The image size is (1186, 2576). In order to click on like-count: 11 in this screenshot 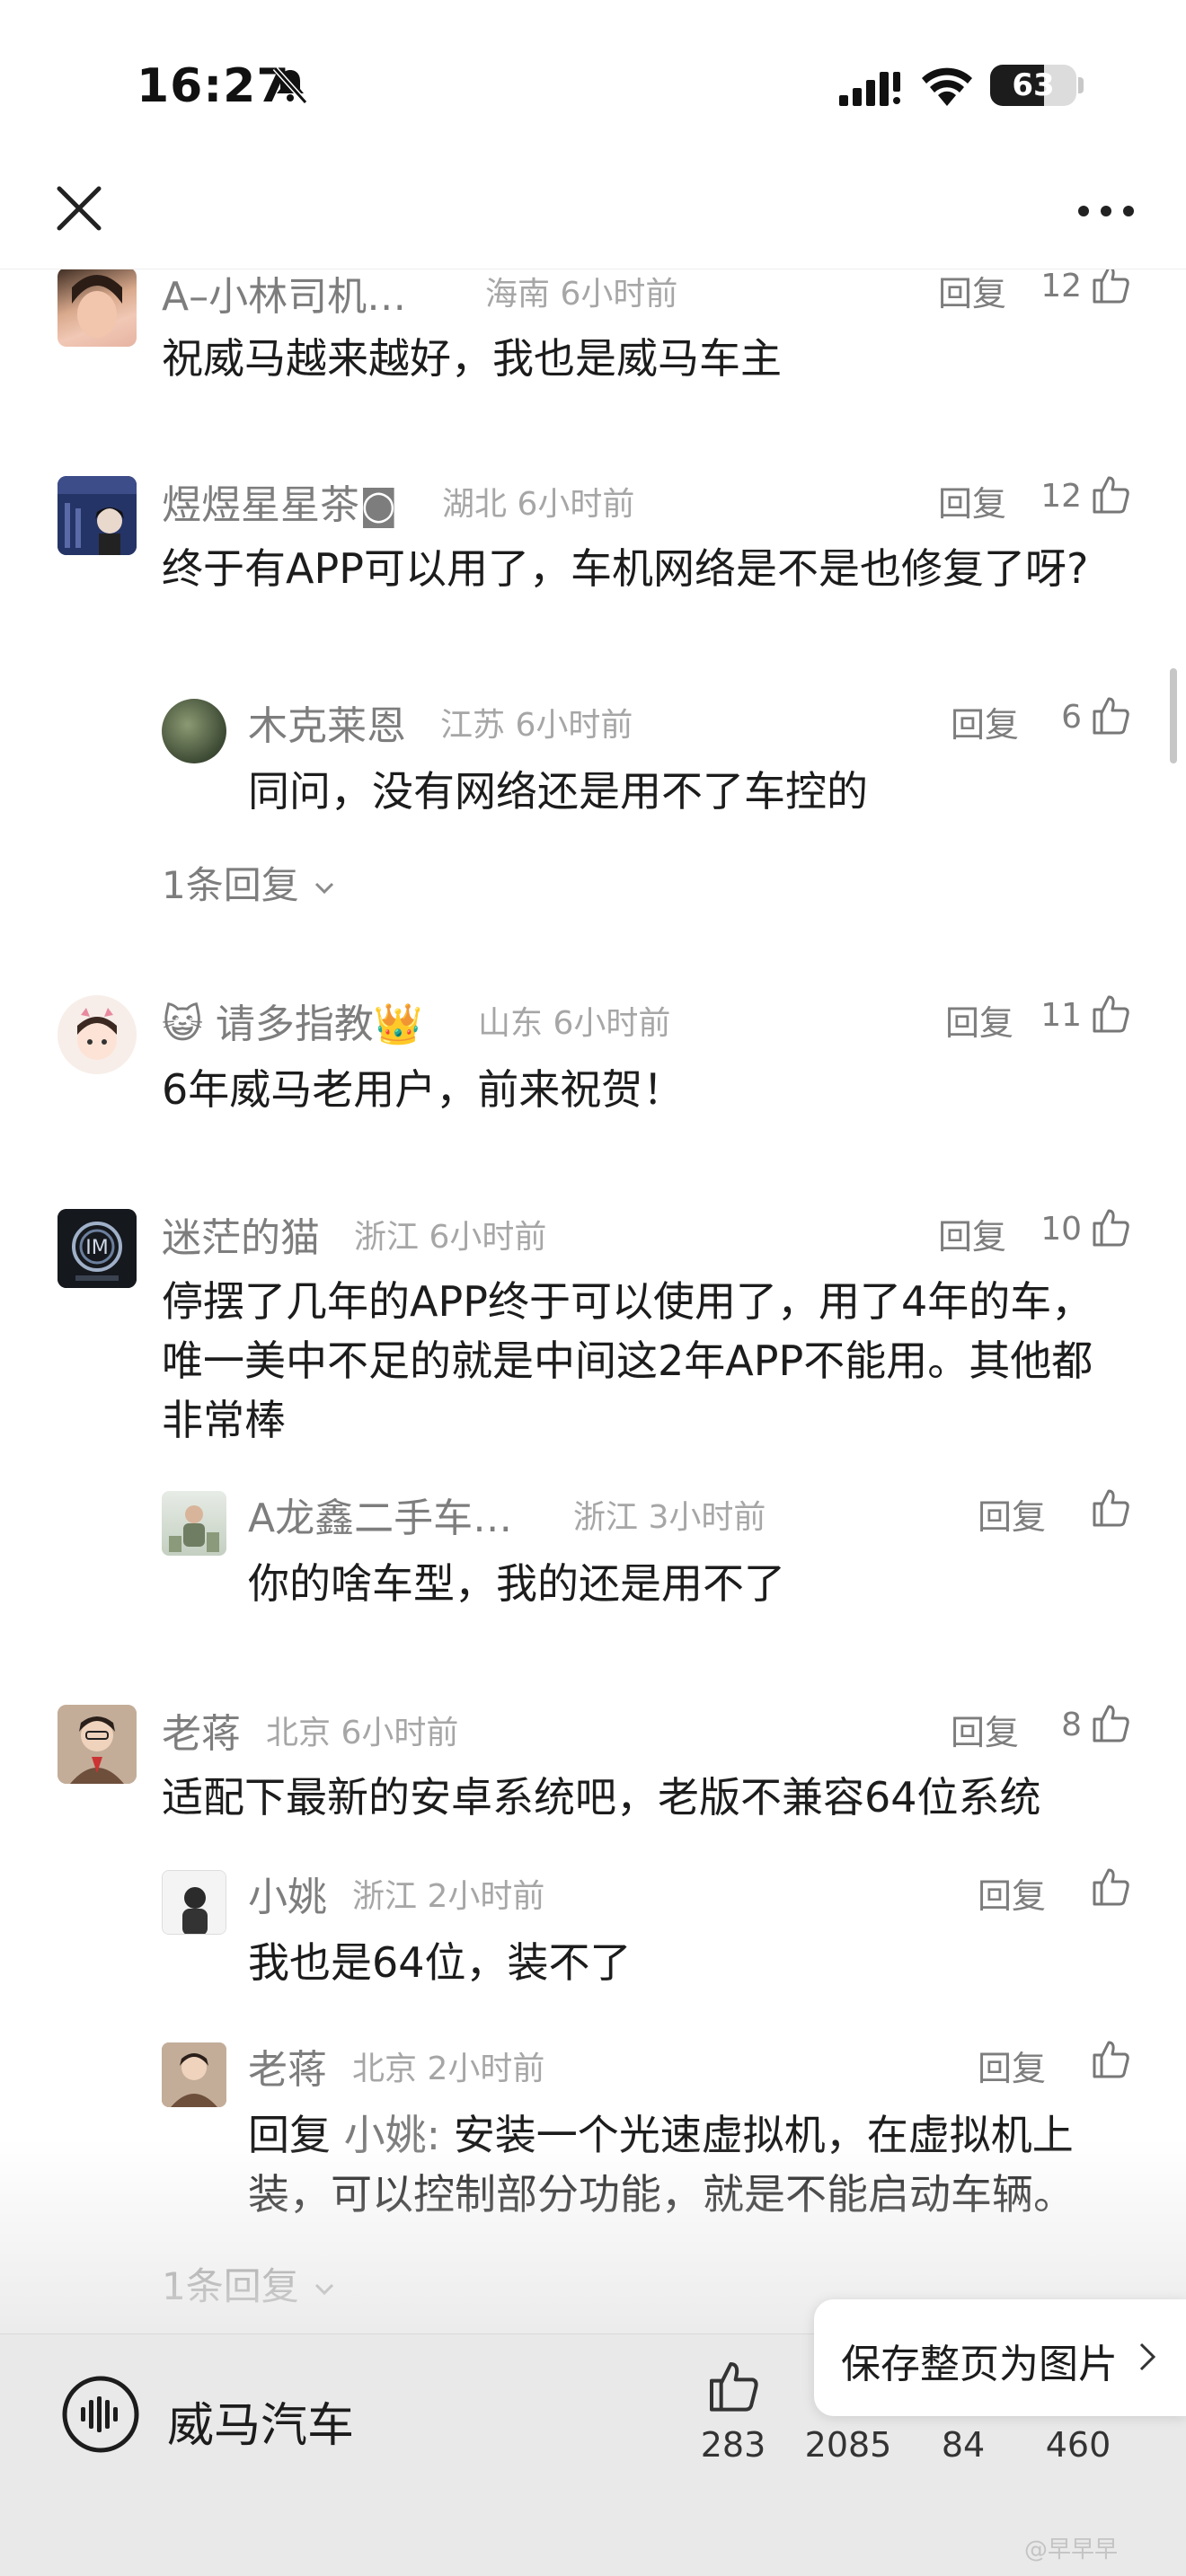, I will do `click(1061, 1015)`.